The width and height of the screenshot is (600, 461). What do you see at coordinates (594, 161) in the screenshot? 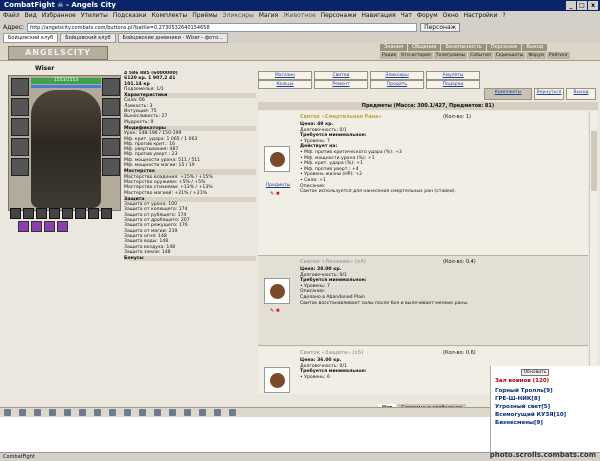
I see `scrollbar-thumb` at bounding box center [594, 161].